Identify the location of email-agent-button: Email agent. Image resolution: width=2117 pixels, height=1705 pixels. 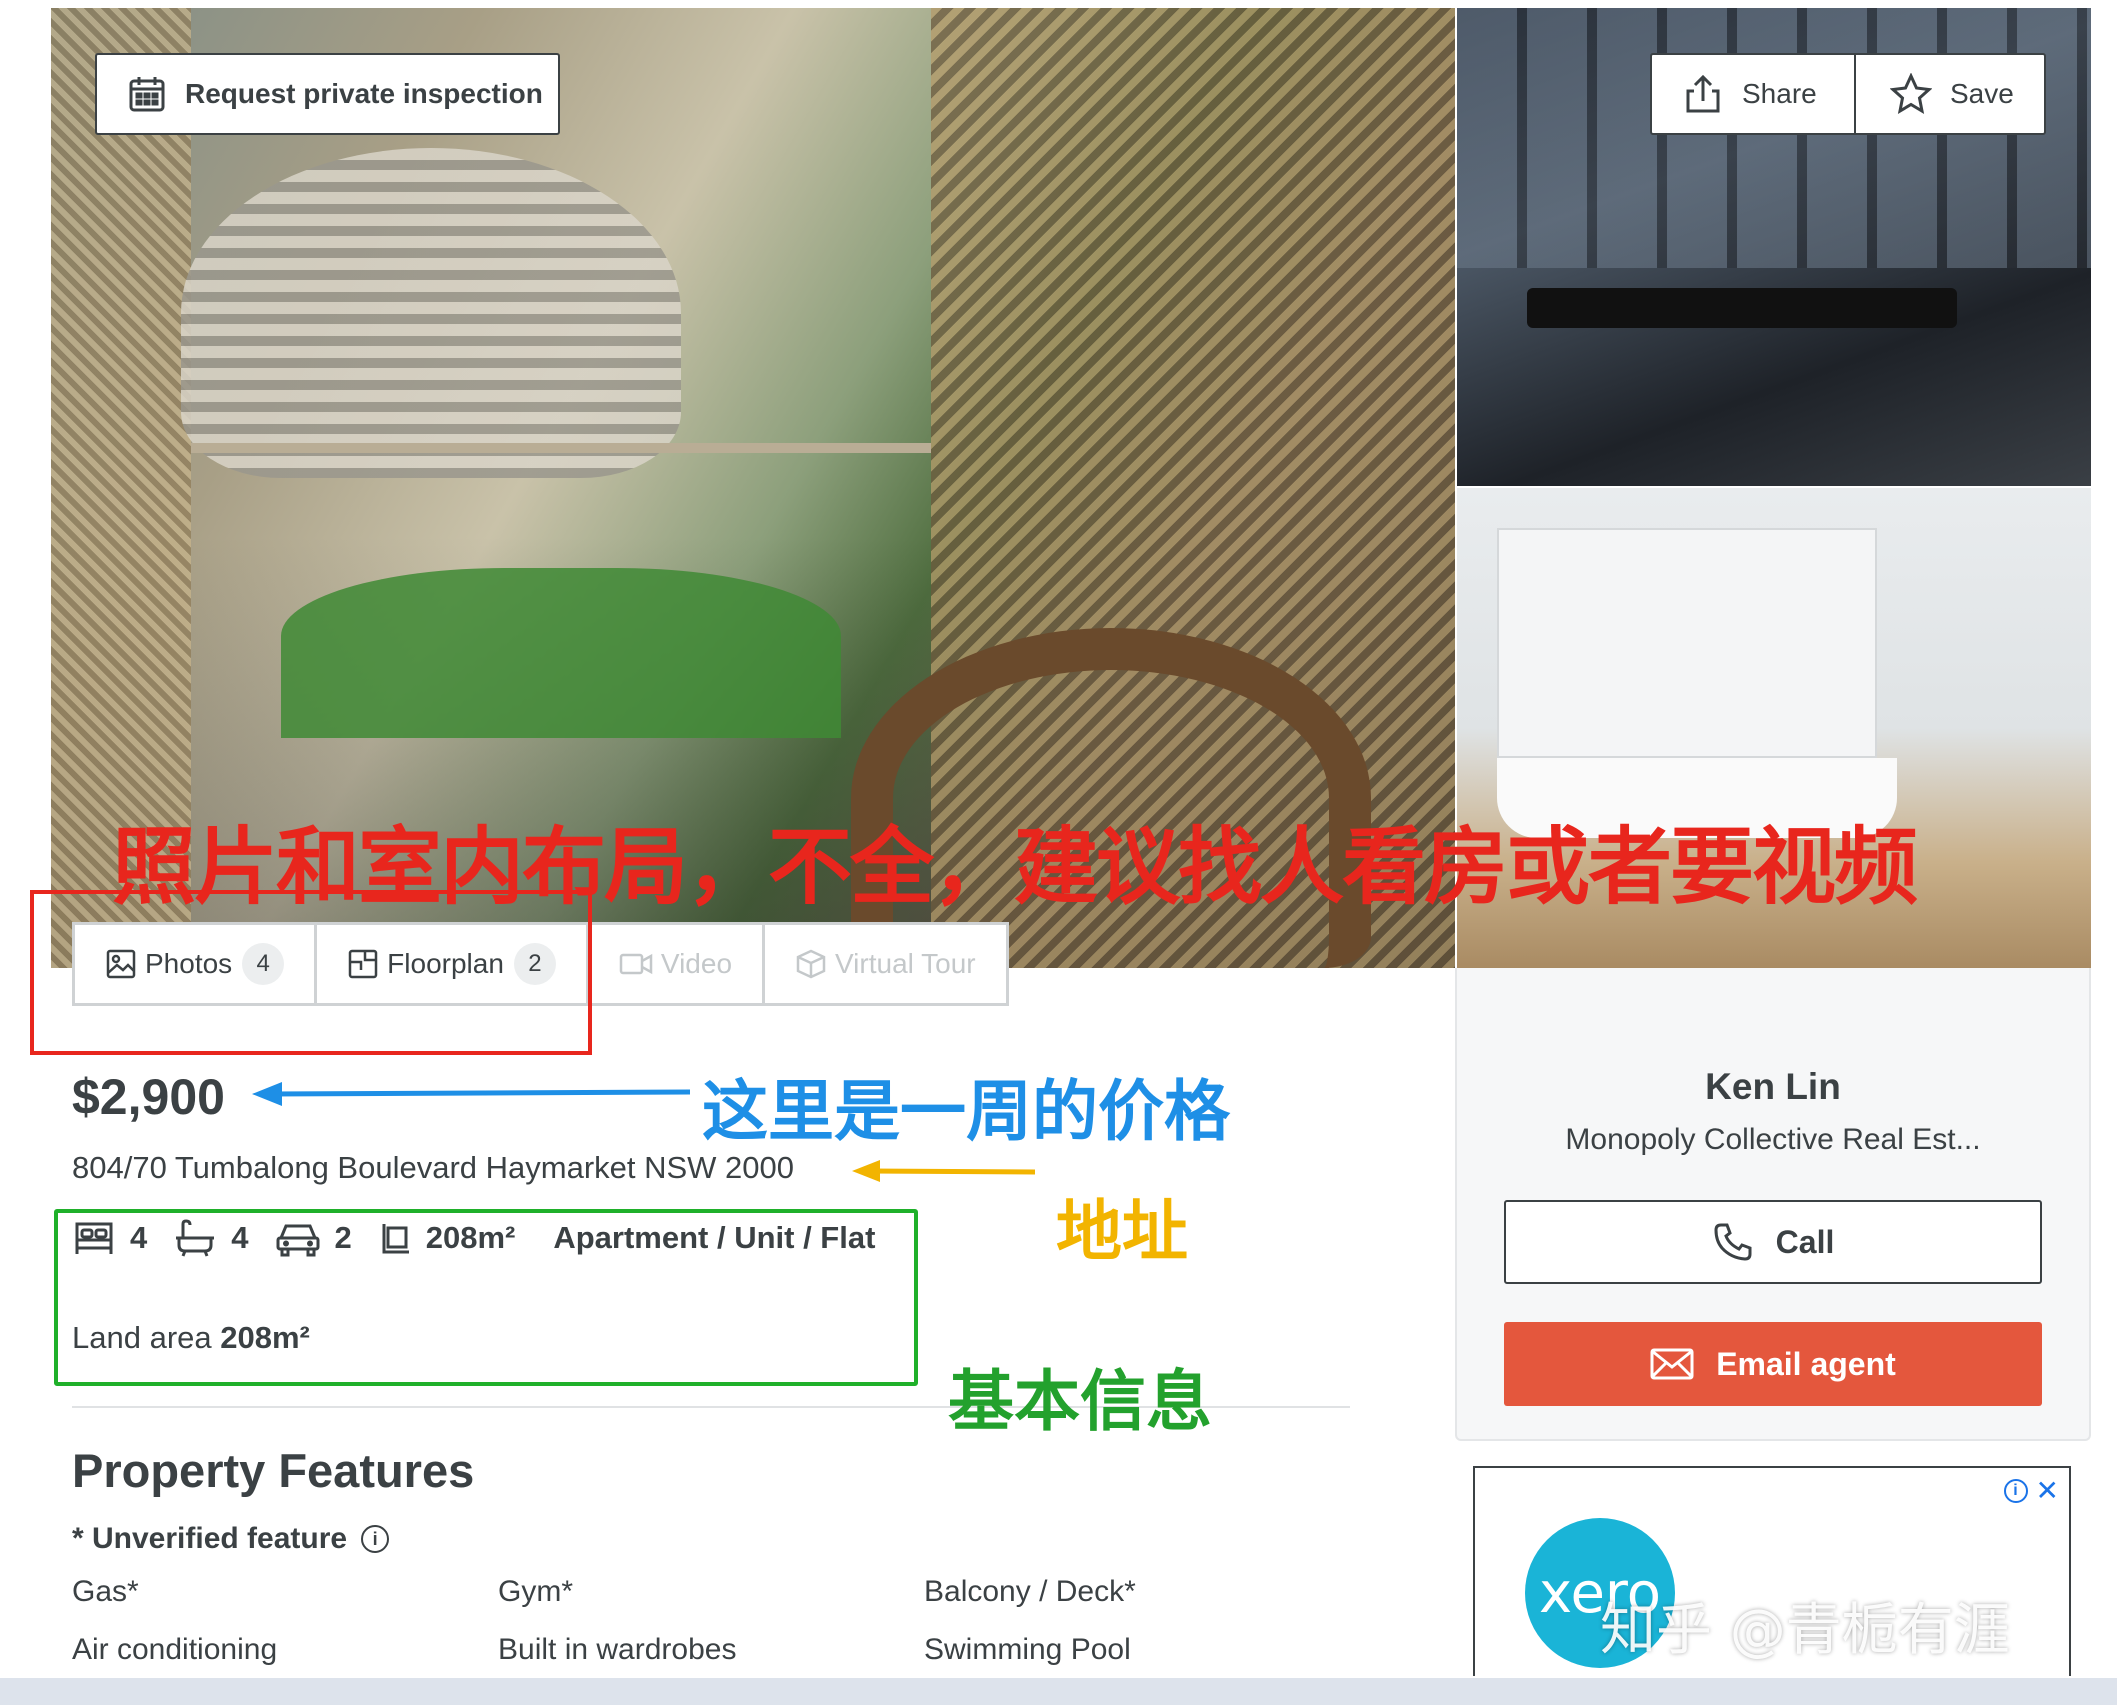
(1773, 1364).